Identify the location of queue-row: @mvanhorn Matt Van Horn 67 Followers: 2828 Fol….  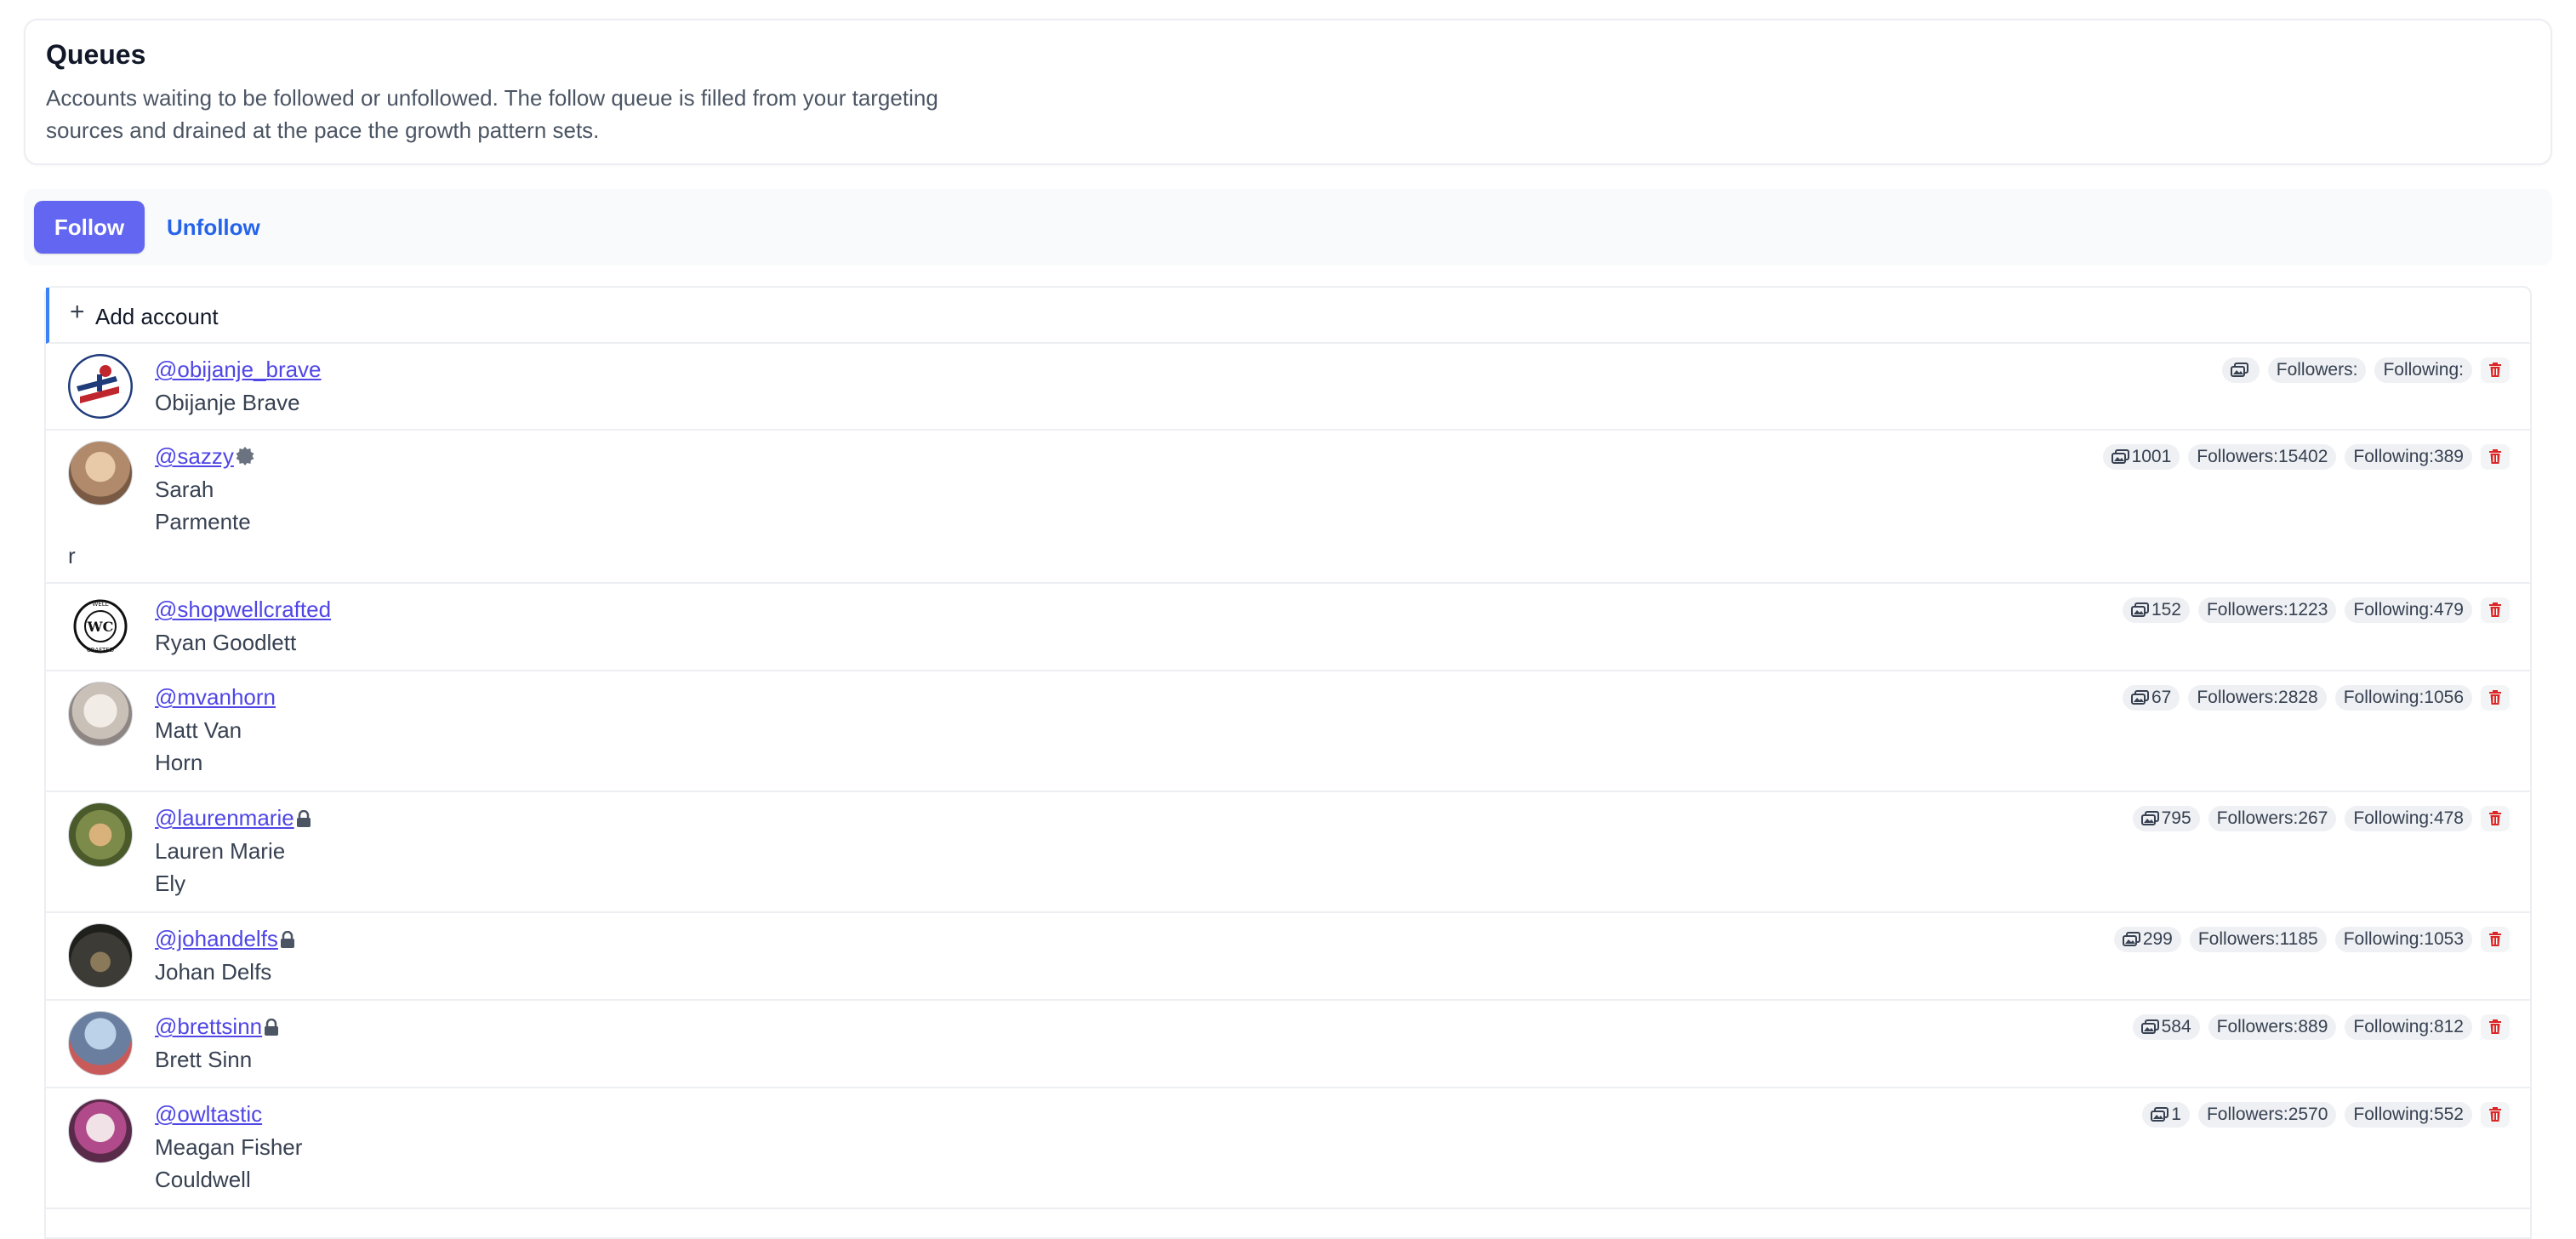
(1288, 731).